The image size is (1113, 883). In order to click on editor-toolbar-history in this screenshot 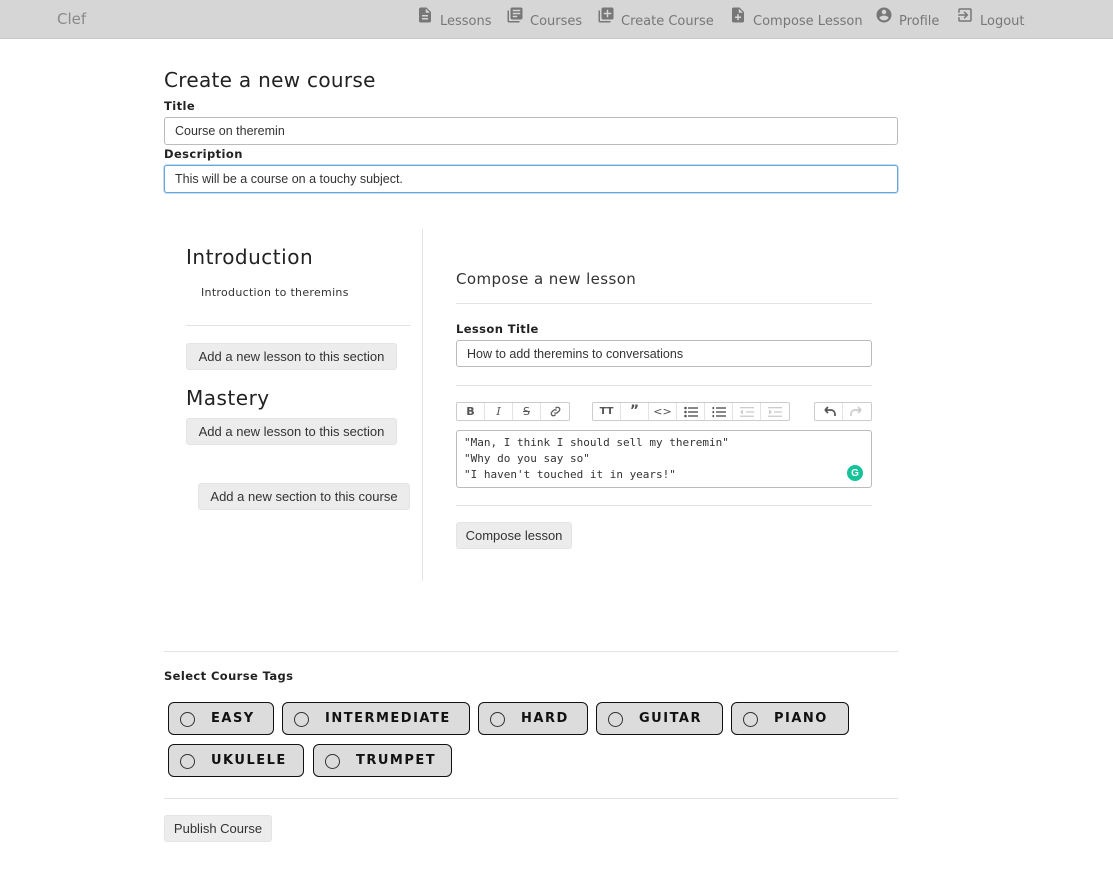, I will do `click(843, 411)`.